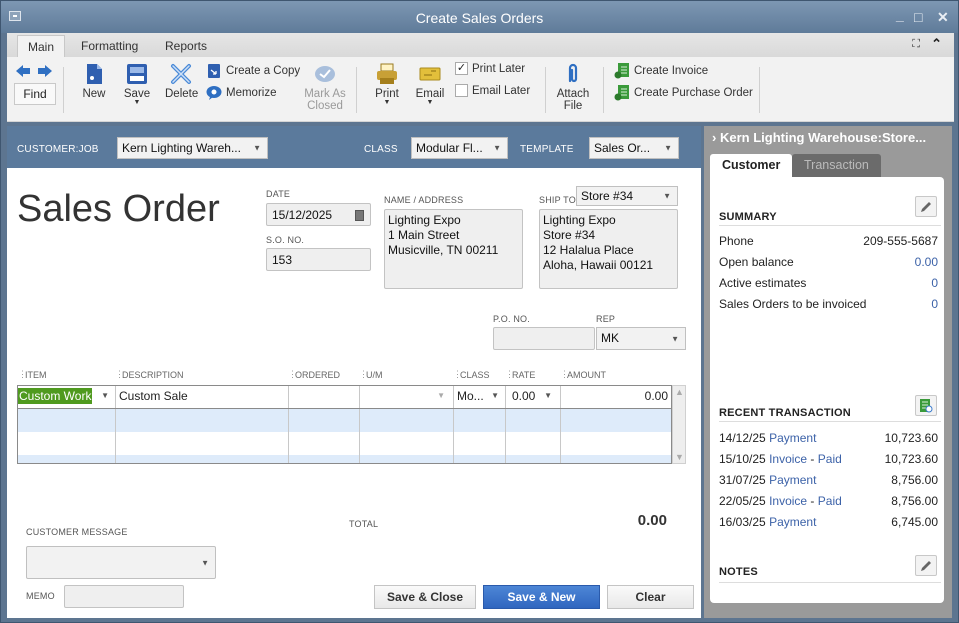  Describe the element at coordinates (926, 206) in the screenshot. I see `edit-summary-button` at that location.